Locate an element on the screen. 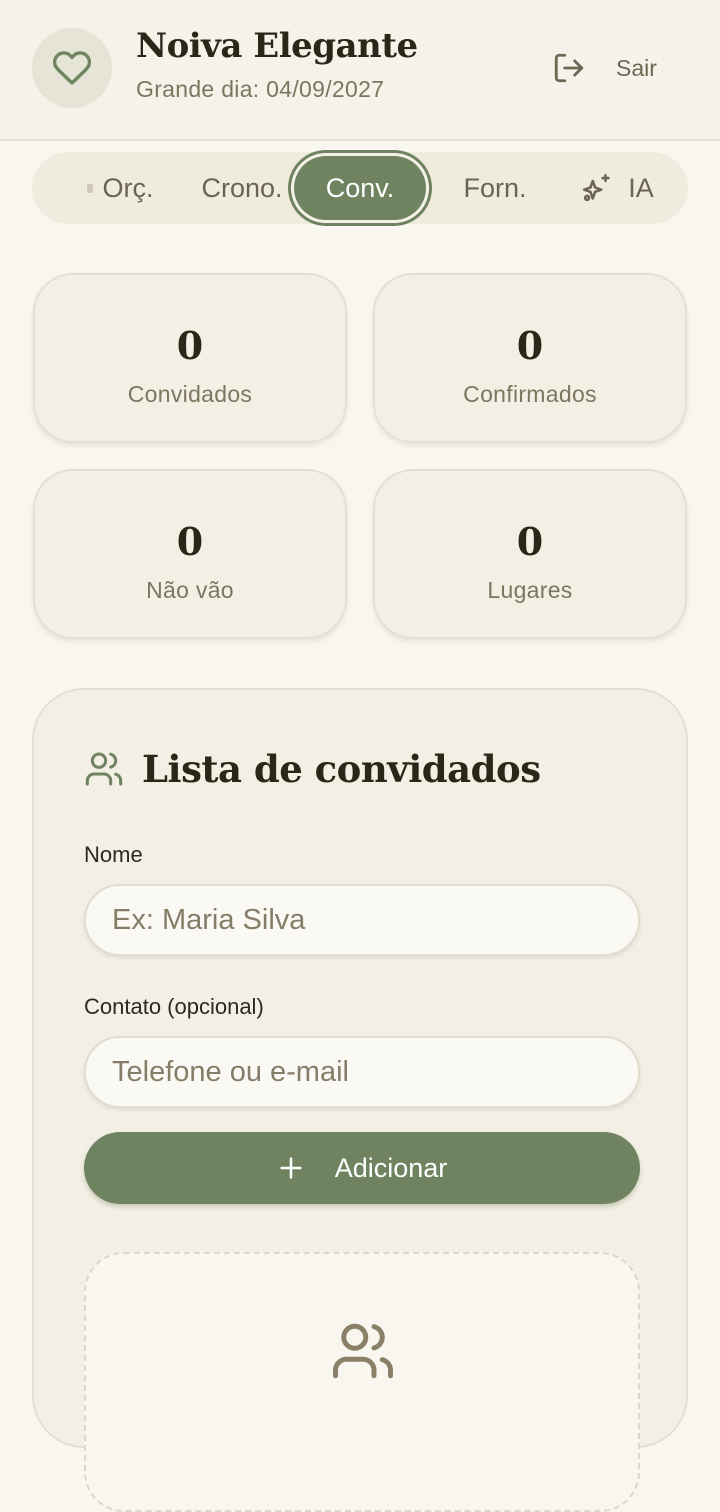 The height and width of the screenshot is (1512, 720). name-label: Nome is located at coordinates (113, 854).